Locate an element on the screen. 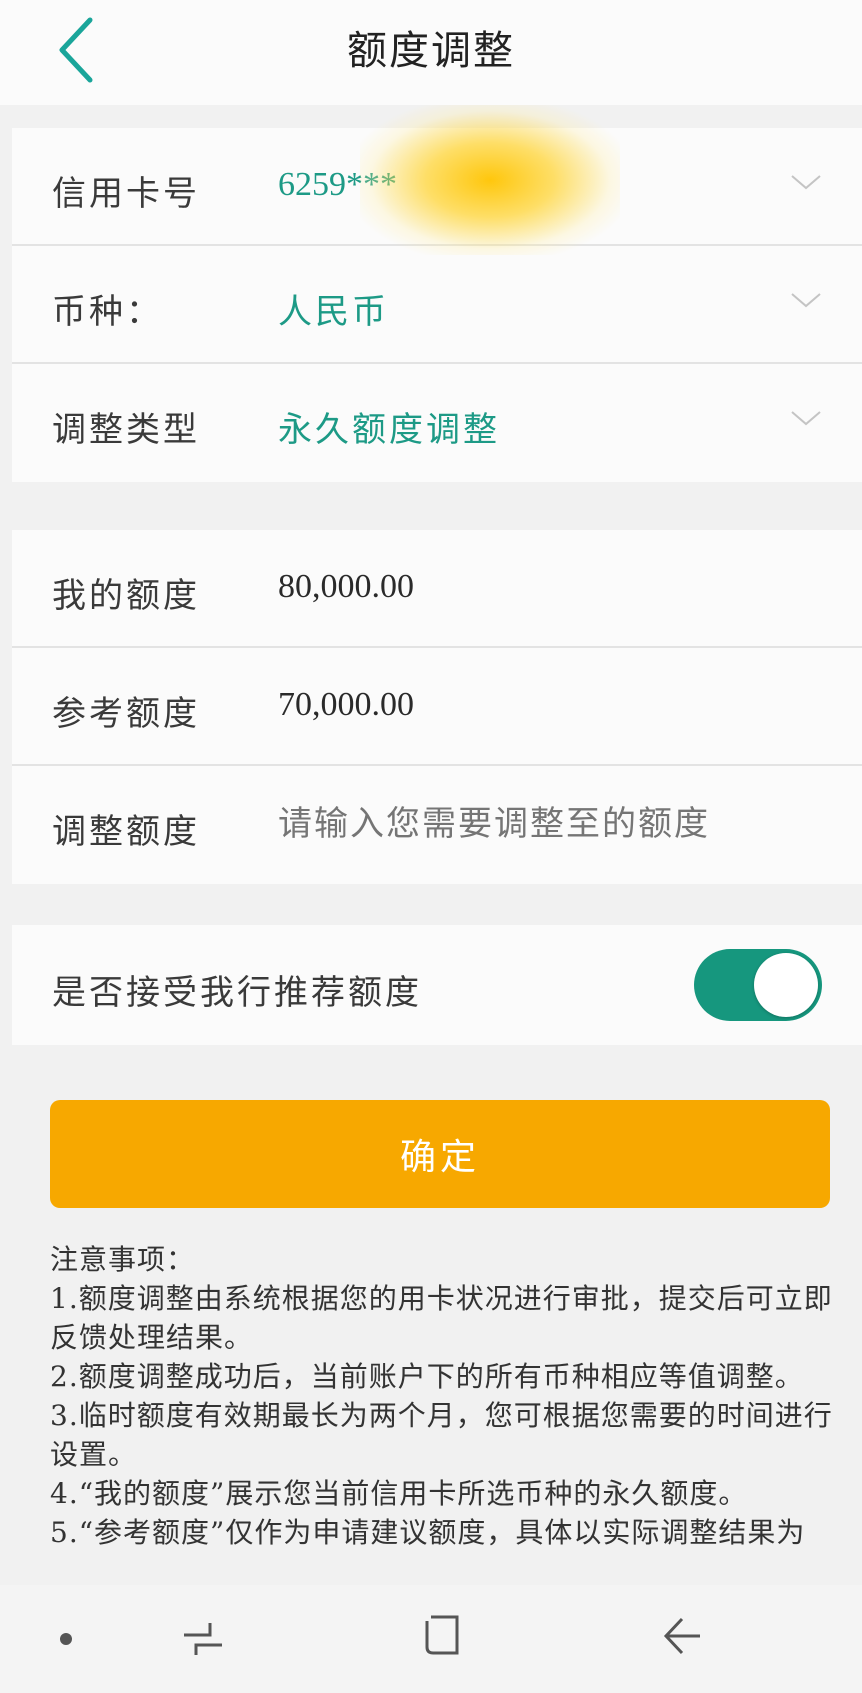 This screenshot has height=1693, width=862. adjust-limit-label: 调整额度 is located at coordinates (126, 832).